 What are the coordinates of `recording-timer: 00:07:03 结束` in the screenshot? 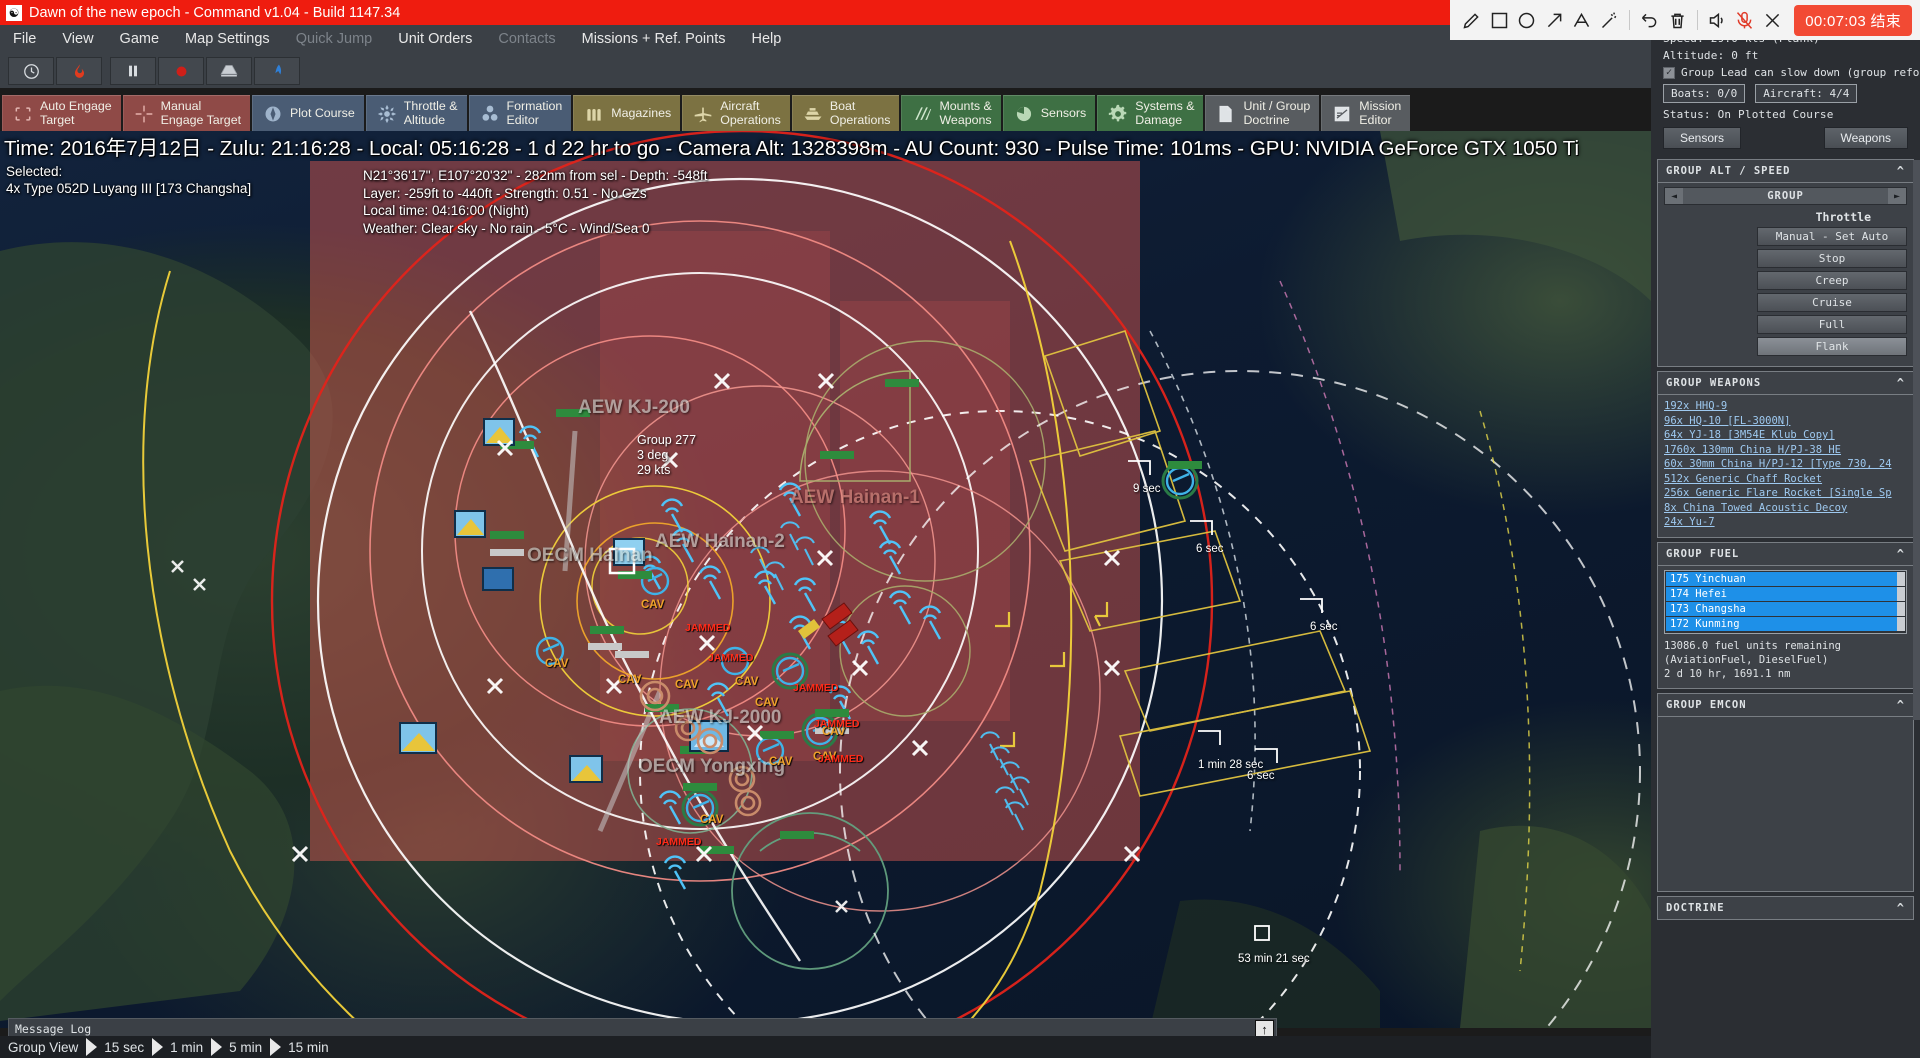 It's located at (1853, 20).